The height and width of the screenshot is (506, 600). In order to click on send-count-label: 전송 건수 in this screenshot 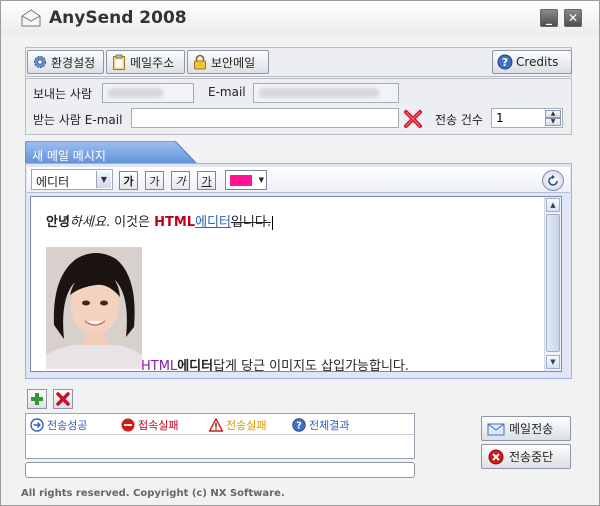, I will do `click(459, 120)`.